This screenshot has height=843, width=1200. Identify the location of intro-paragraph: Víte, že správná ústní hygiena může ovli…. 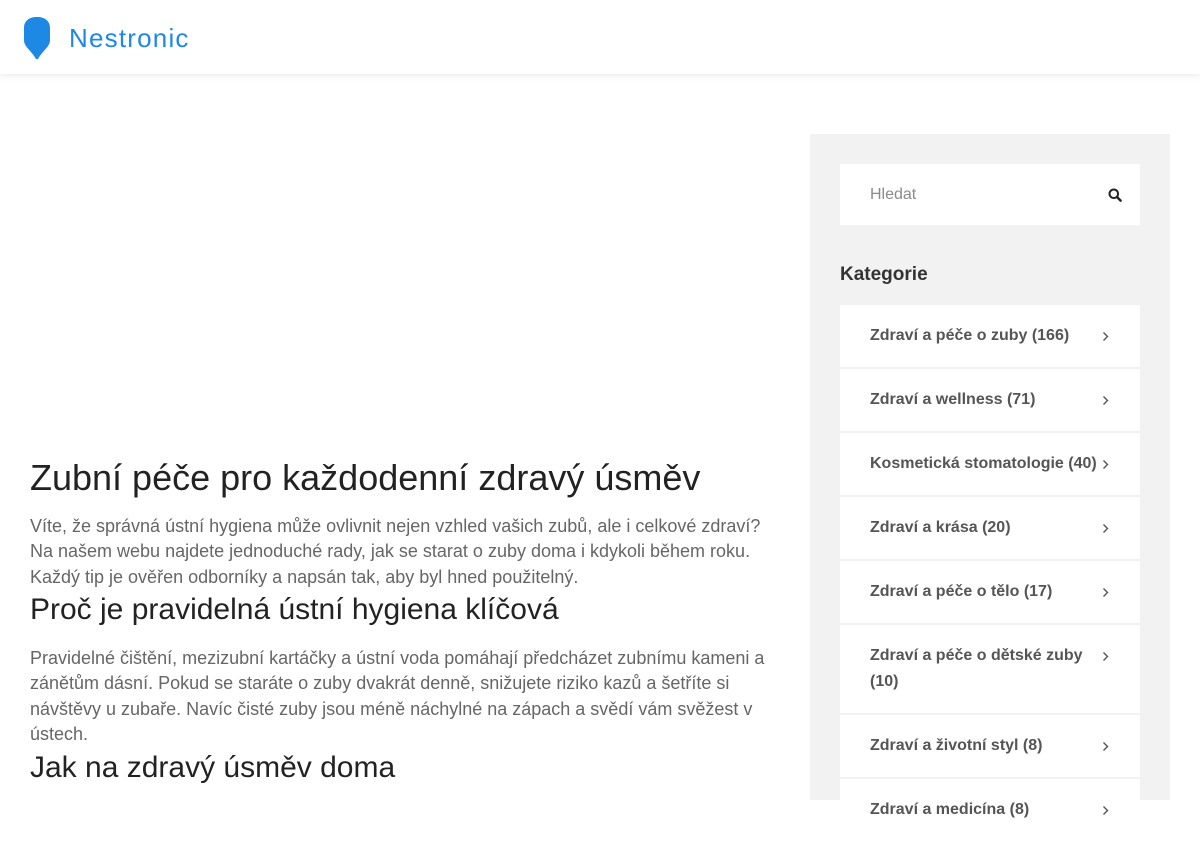
(395, 551).